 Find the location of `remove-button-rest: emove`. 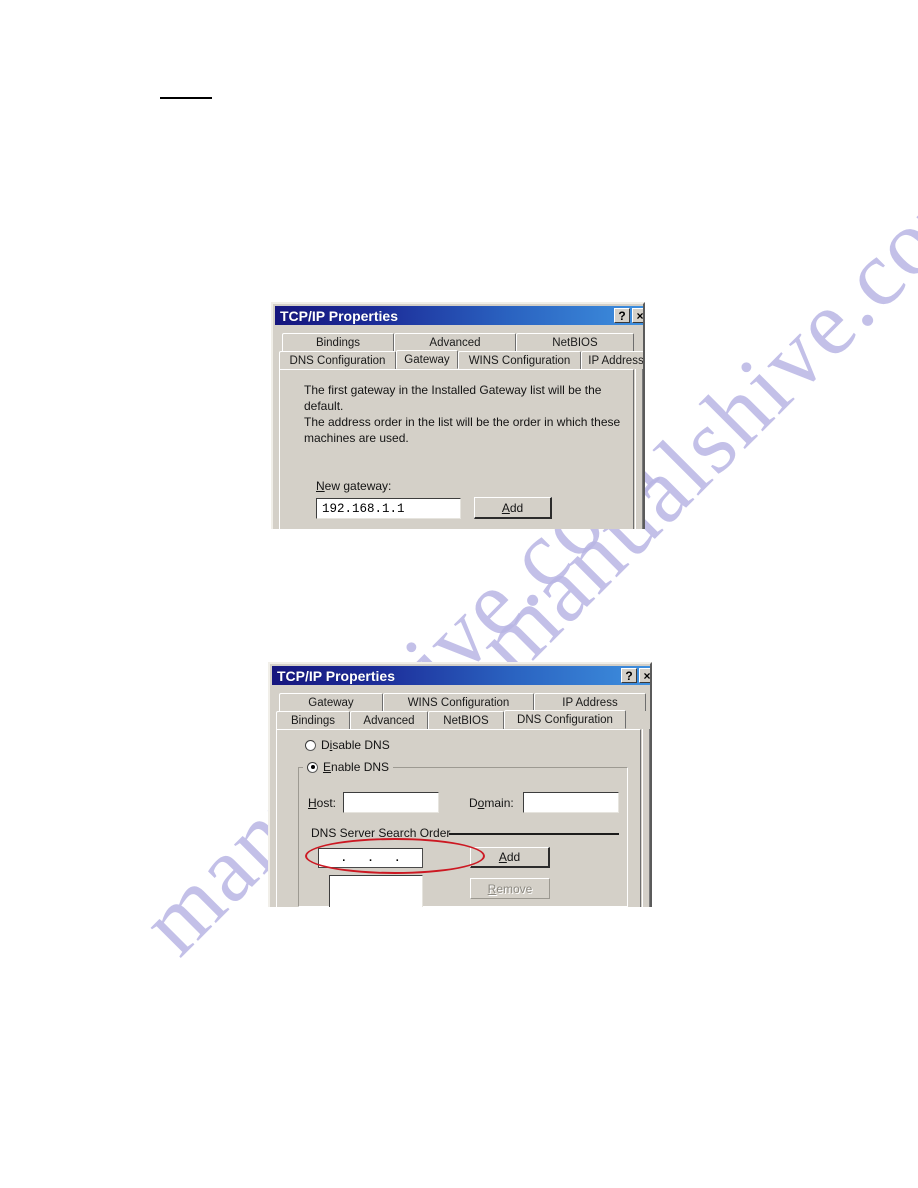

remove-button-rest: emove is located at coordinates (514, 888).